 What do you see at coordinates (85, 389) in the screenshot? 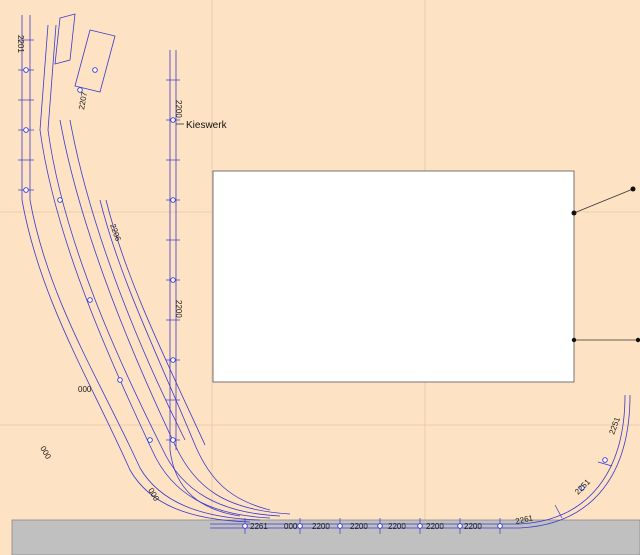
I see `zero-label: 000` at bounding box center [85, 389].